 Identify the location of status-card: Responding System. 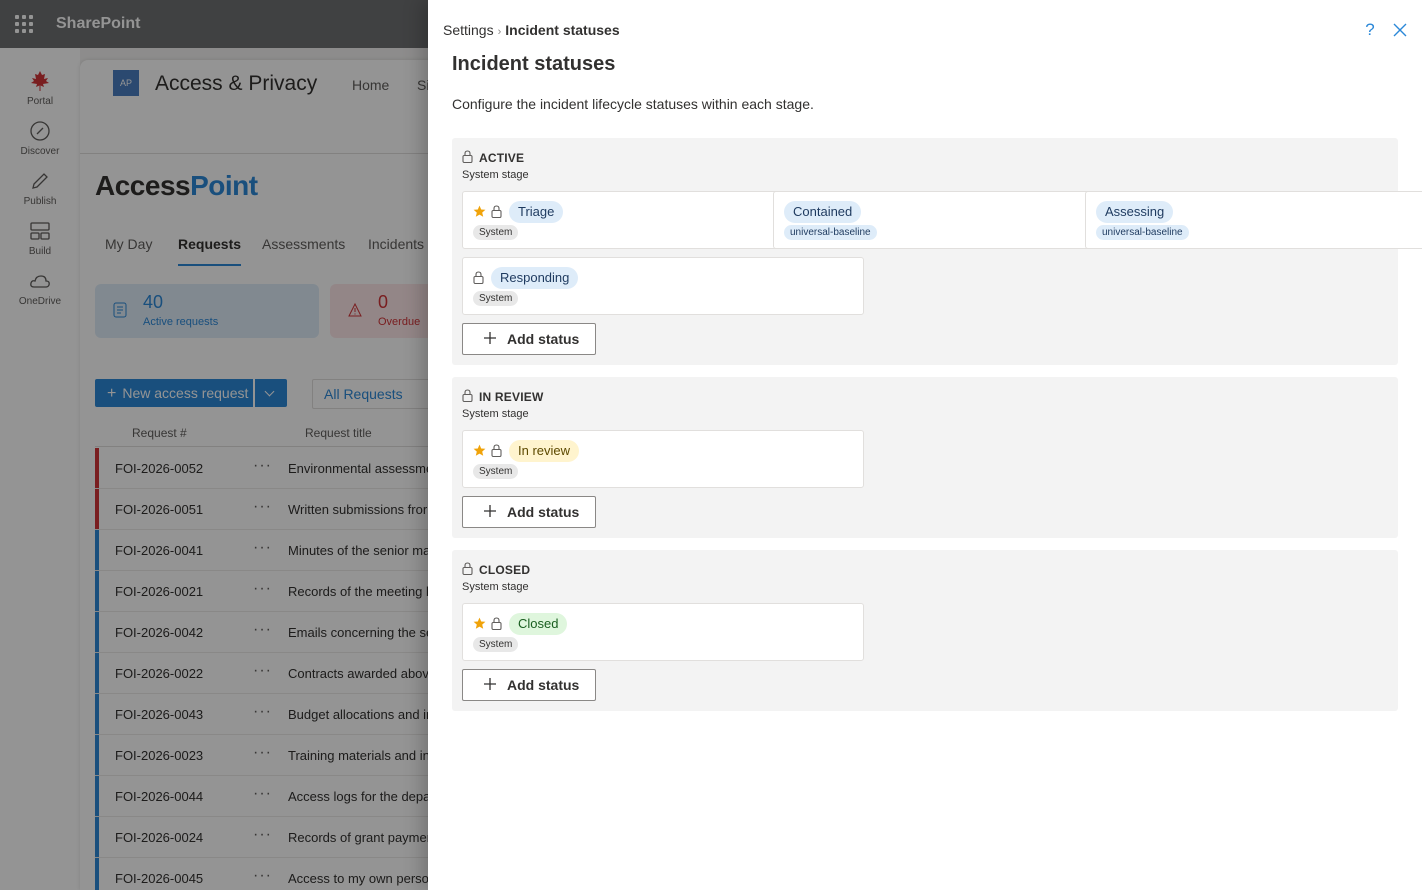
(663, 286).